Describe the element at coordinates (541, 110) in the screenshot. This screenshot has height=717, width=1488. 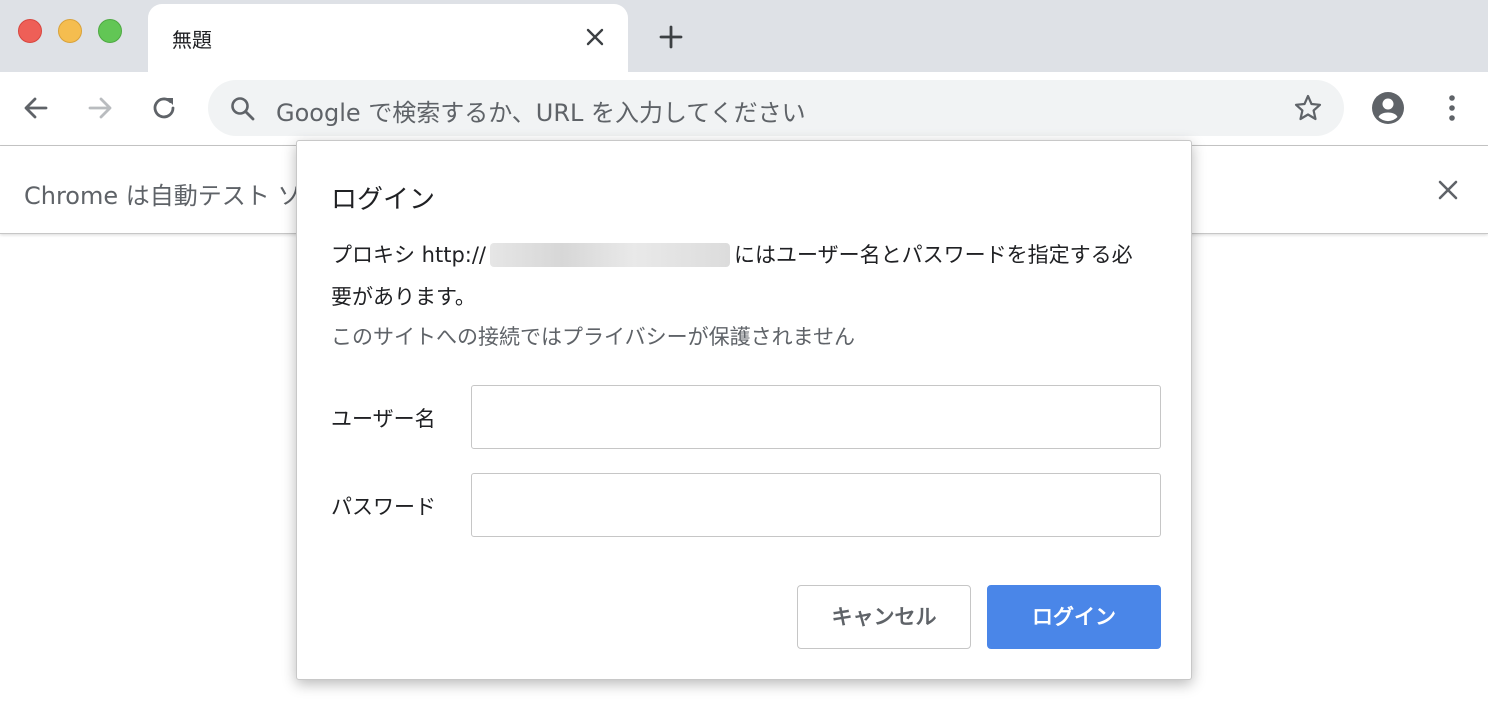
I see `omnibox-placeholder: Google で検索するか、URL を入力してください` at that location.